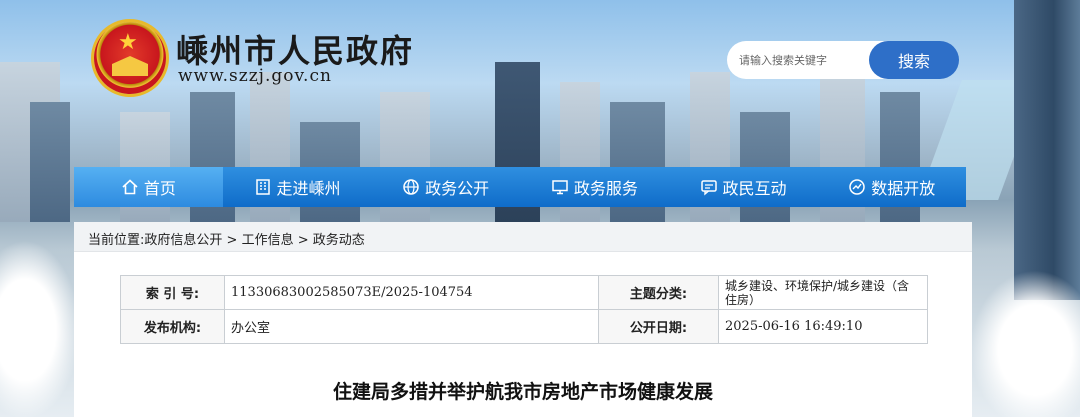 This screenshot has height=417, width=1080. I want to click on database-icon, so click(857, 187).